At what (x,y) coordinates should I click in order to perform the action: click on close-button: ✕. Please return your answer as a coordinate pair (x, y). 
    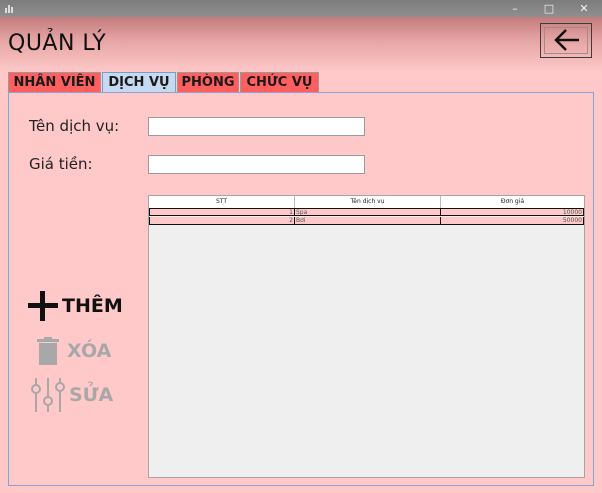
    Looking at the image, I should click on (584, 8).